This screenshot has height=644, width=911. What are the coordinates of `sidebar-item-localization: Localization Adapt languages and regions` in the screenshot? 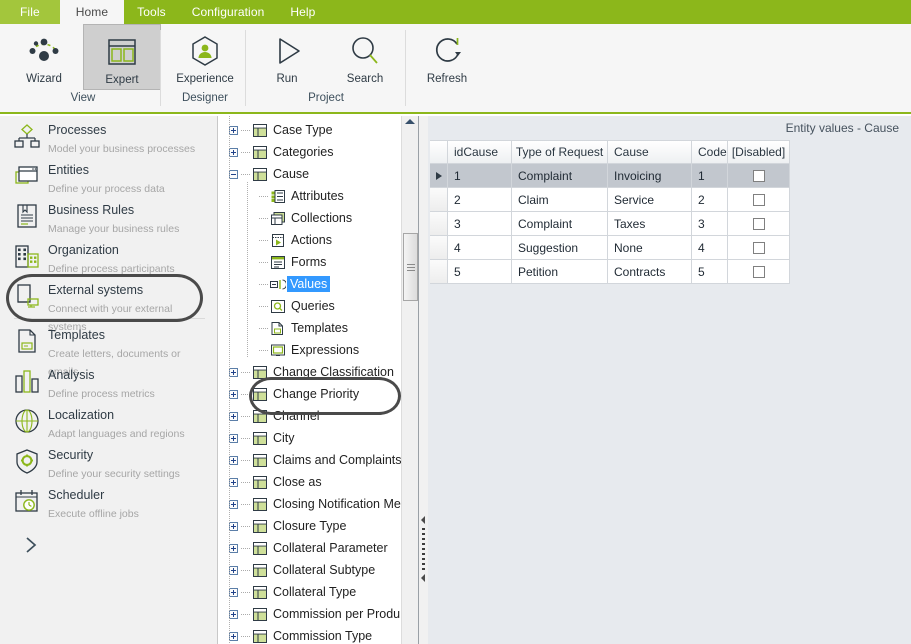 It's located at (108, 421).